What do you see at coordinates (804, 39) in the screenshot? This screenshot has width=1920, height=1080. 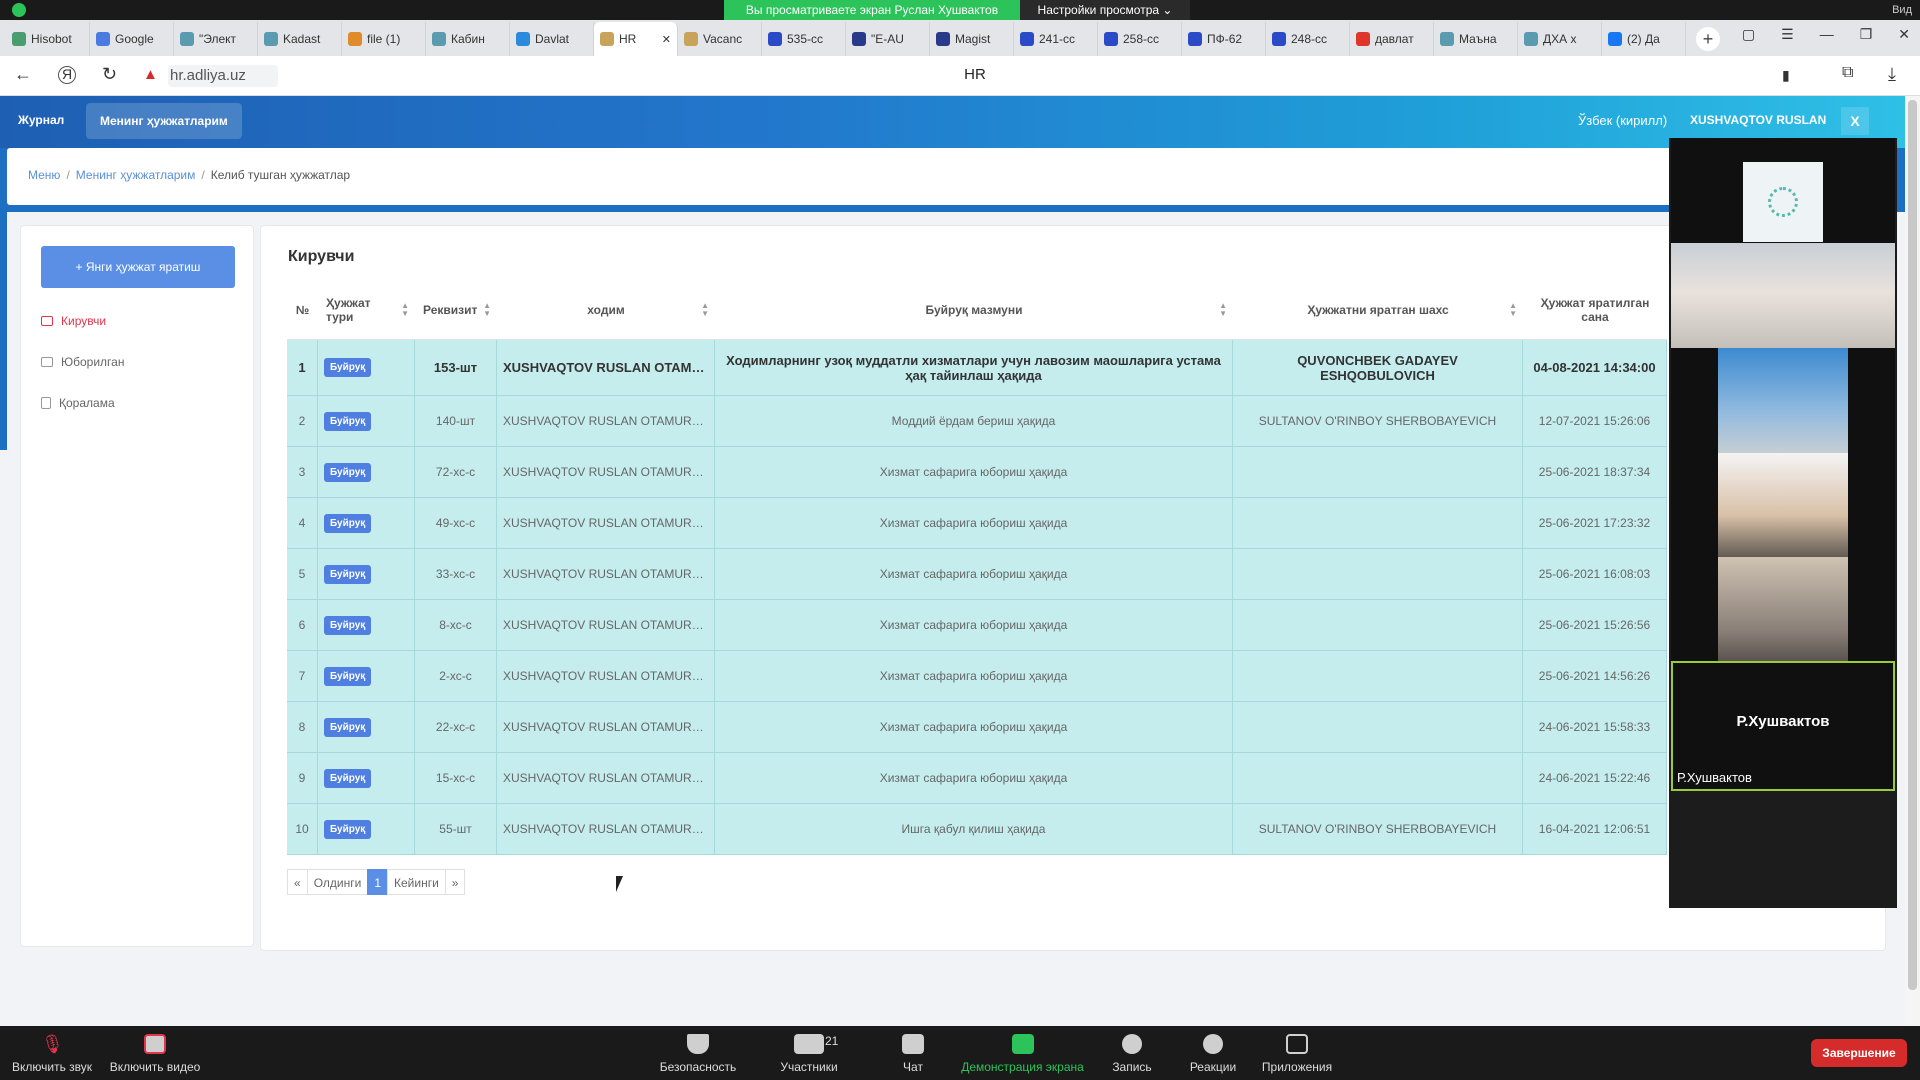 I see `browser-tab: 535-сс` at bounding box center [804, 39].